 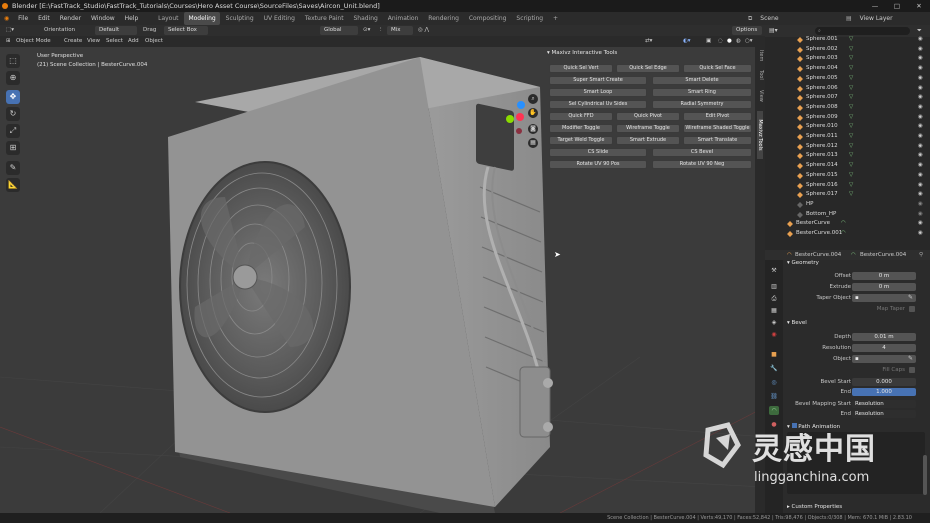 What do you see at coordinates (910, 297) in the screenshot?
I see `taper-eyedropper-icon: ✎` at bounding box center [910, 297].